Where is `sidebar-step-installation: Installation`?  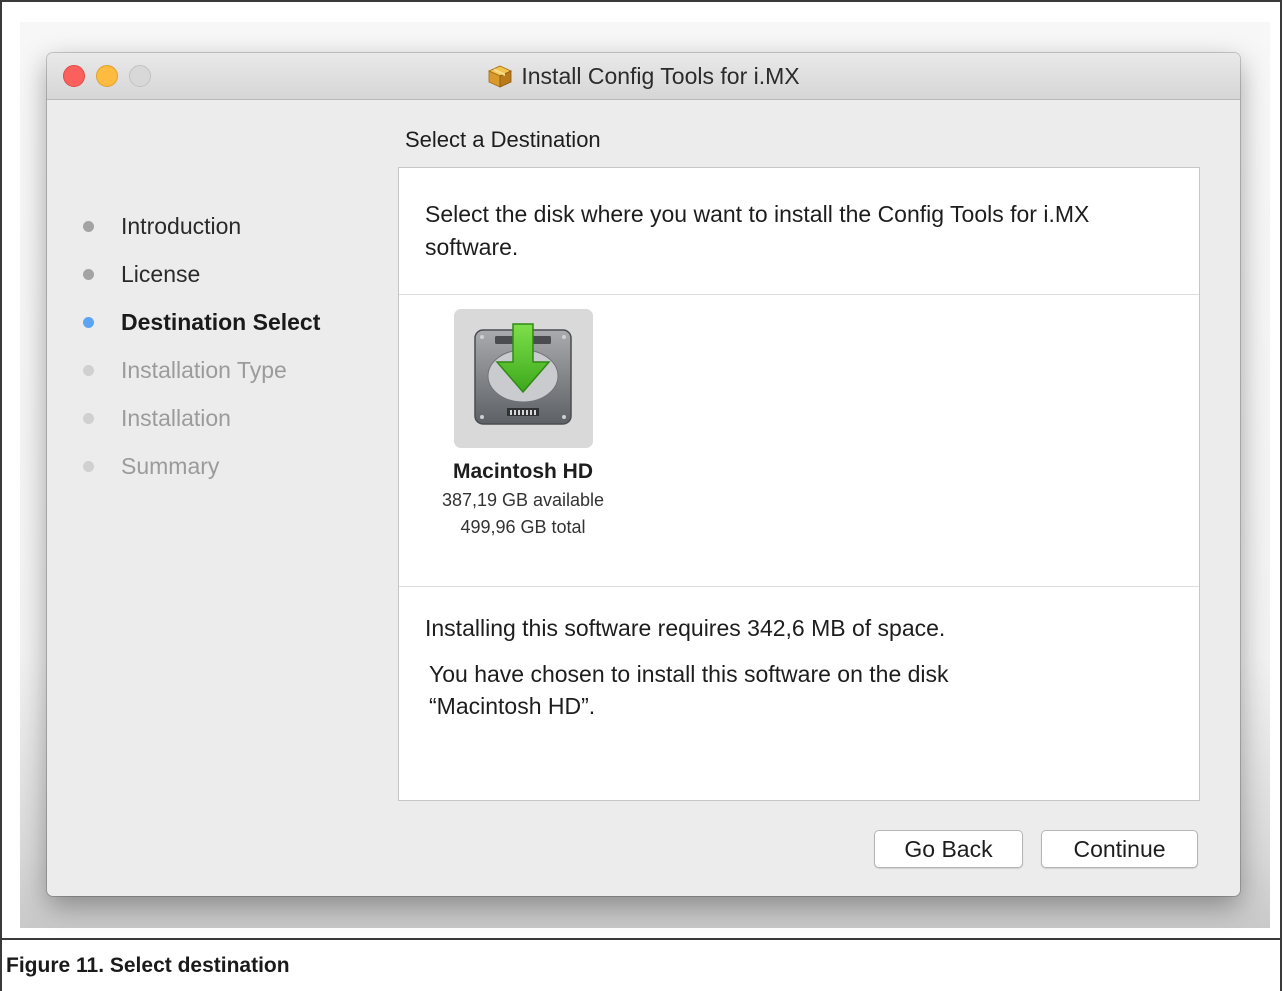
sidebar-step-installation: Installation is located at coordinates (157, 418).